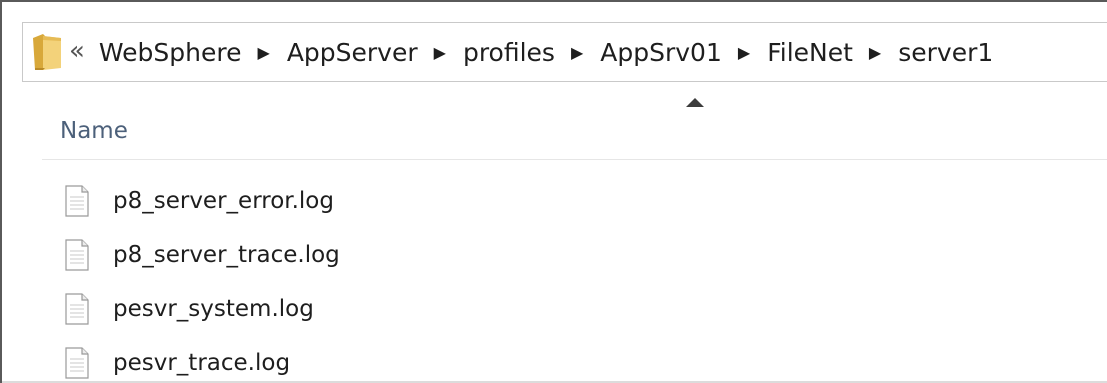  I want to click on list-item: p8_server_trace.log, so click(564, 255).